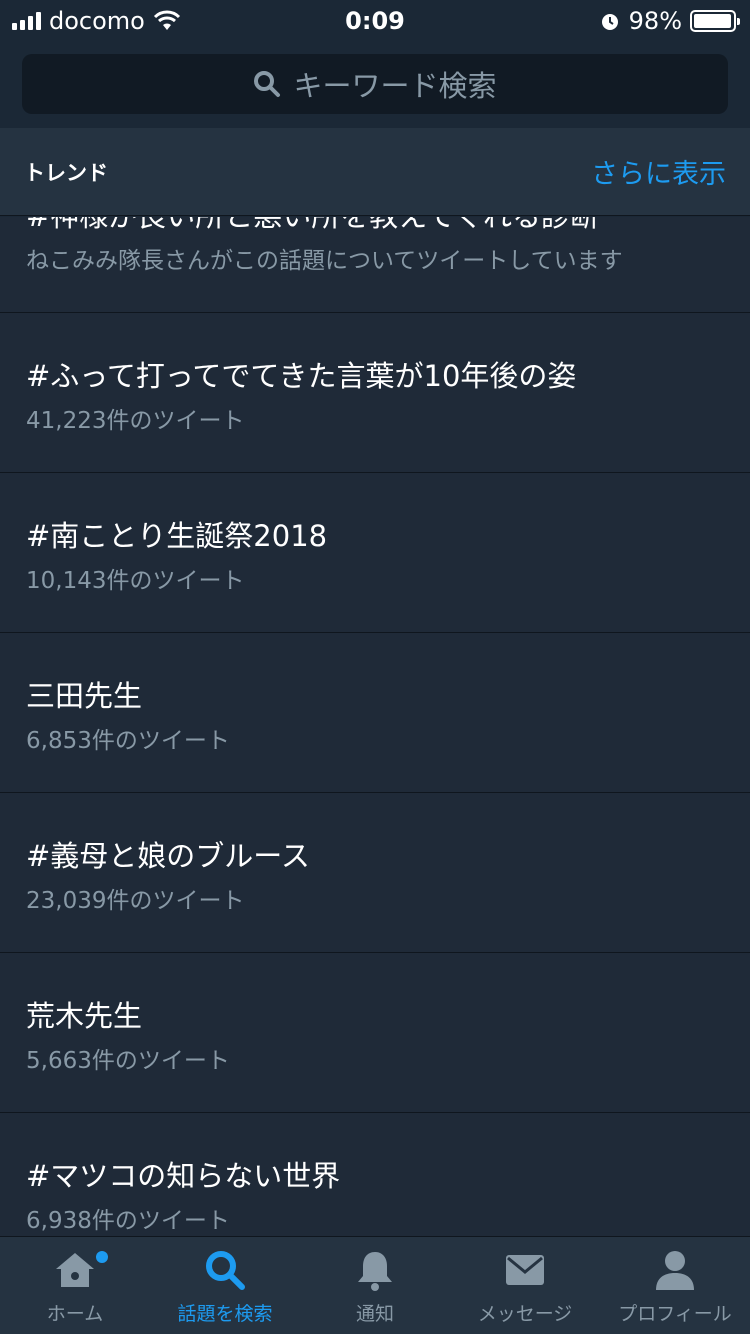 The height and width of the screenshot is (1334, 750). I want to click on trend-meta: 6,853件のツイート, so click(128, 741).